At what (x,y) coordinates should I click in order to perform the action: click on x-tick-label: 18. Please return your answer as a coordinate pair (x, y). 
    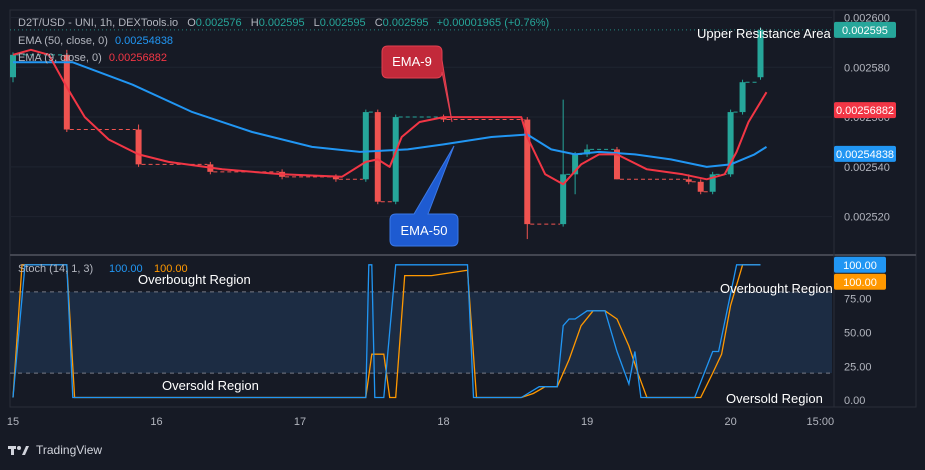
    Looking at the image, I should click on (443, 422).